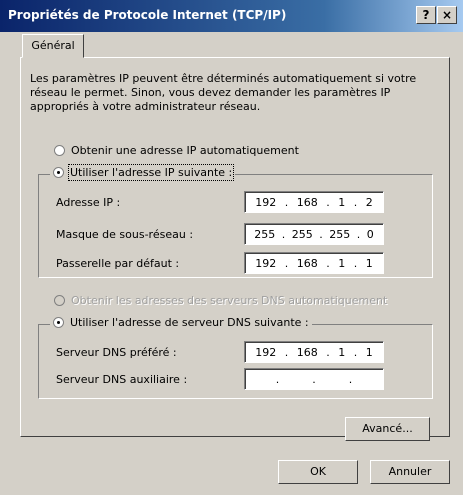 This screenshot has width=463, height=495. Describe the element at coordinates (118, 263) in the screenshot. I see `gateway-label: Passerelle par défaut :` at that location.